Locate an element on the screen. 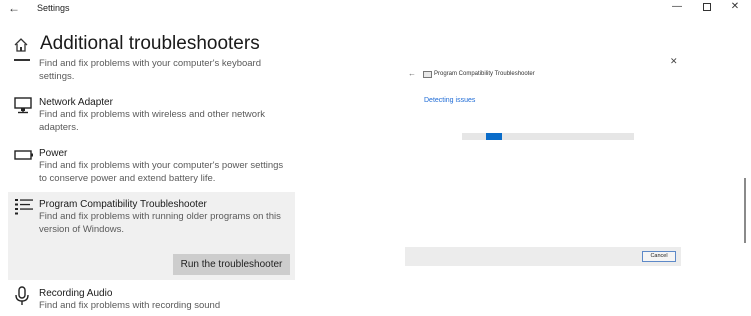 This screenshot has width=751, height=316. network-adapter-icon is located at coordinates (23, 105).